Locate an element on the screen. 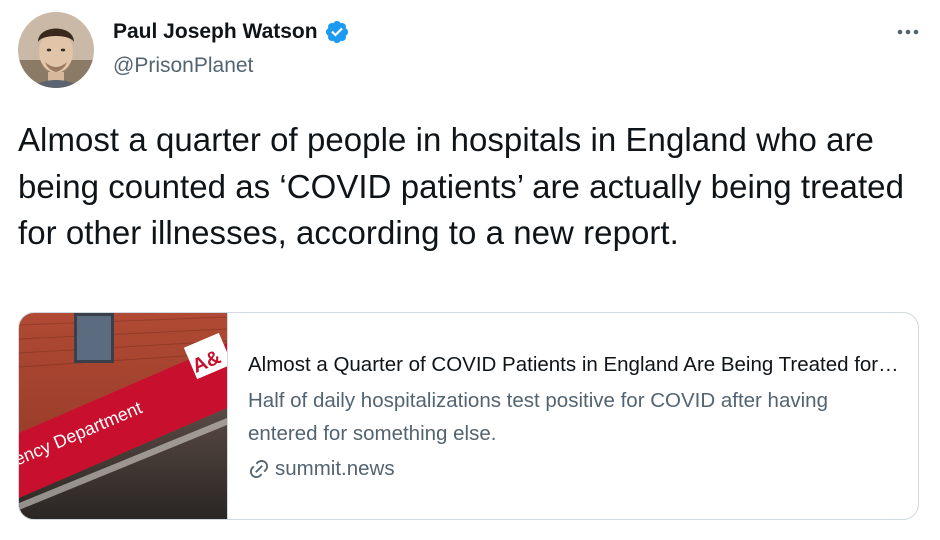 This screenshot has width=940, height=540. card-domain: summit.news is located at coordinates (335, 469).